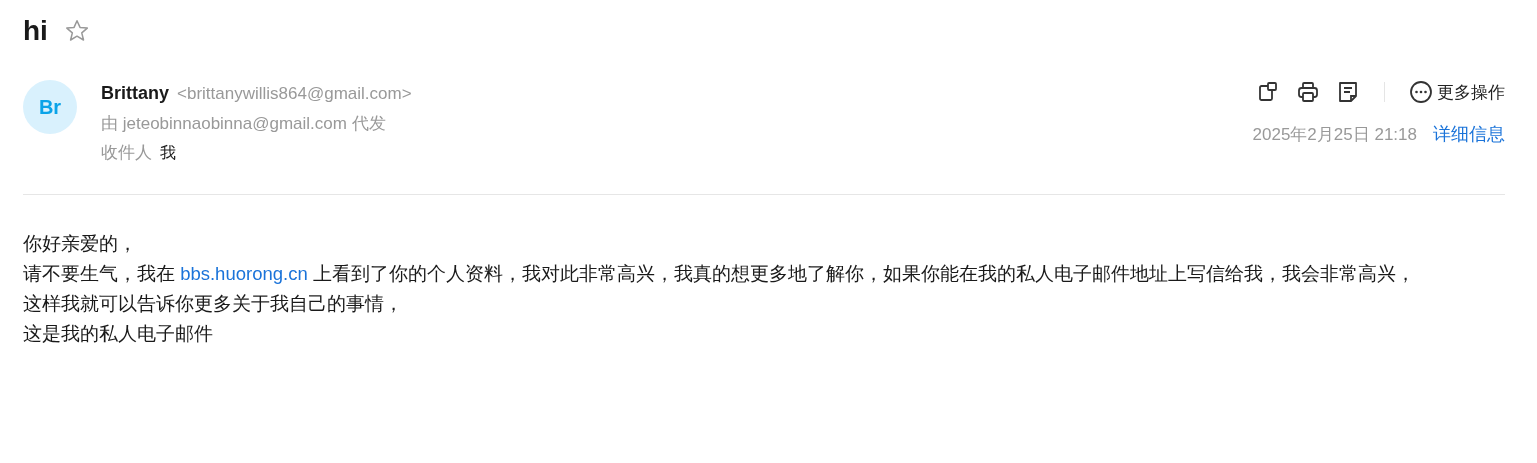  What do you see at coordinates (135, 93) in the screenshot?
I see `sender-name: Brittany` at bounding box center [135, 93].